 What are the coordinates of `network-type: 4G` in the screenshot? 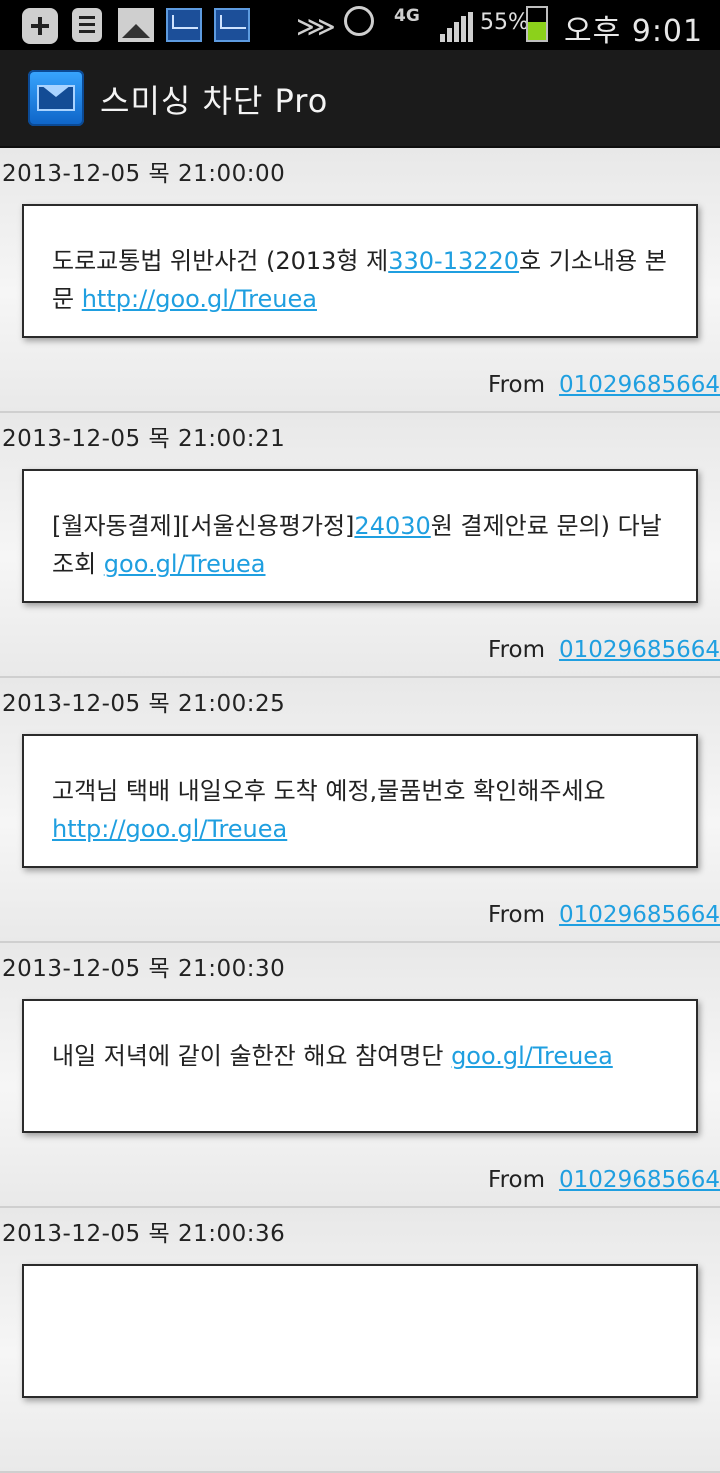 It's located at (407, 16).